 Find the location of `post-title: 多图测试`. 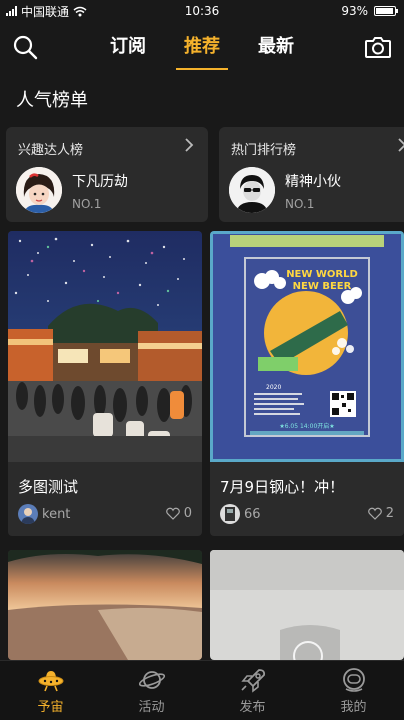

post-title: 多图测试 is located at coordinates (48, 487).